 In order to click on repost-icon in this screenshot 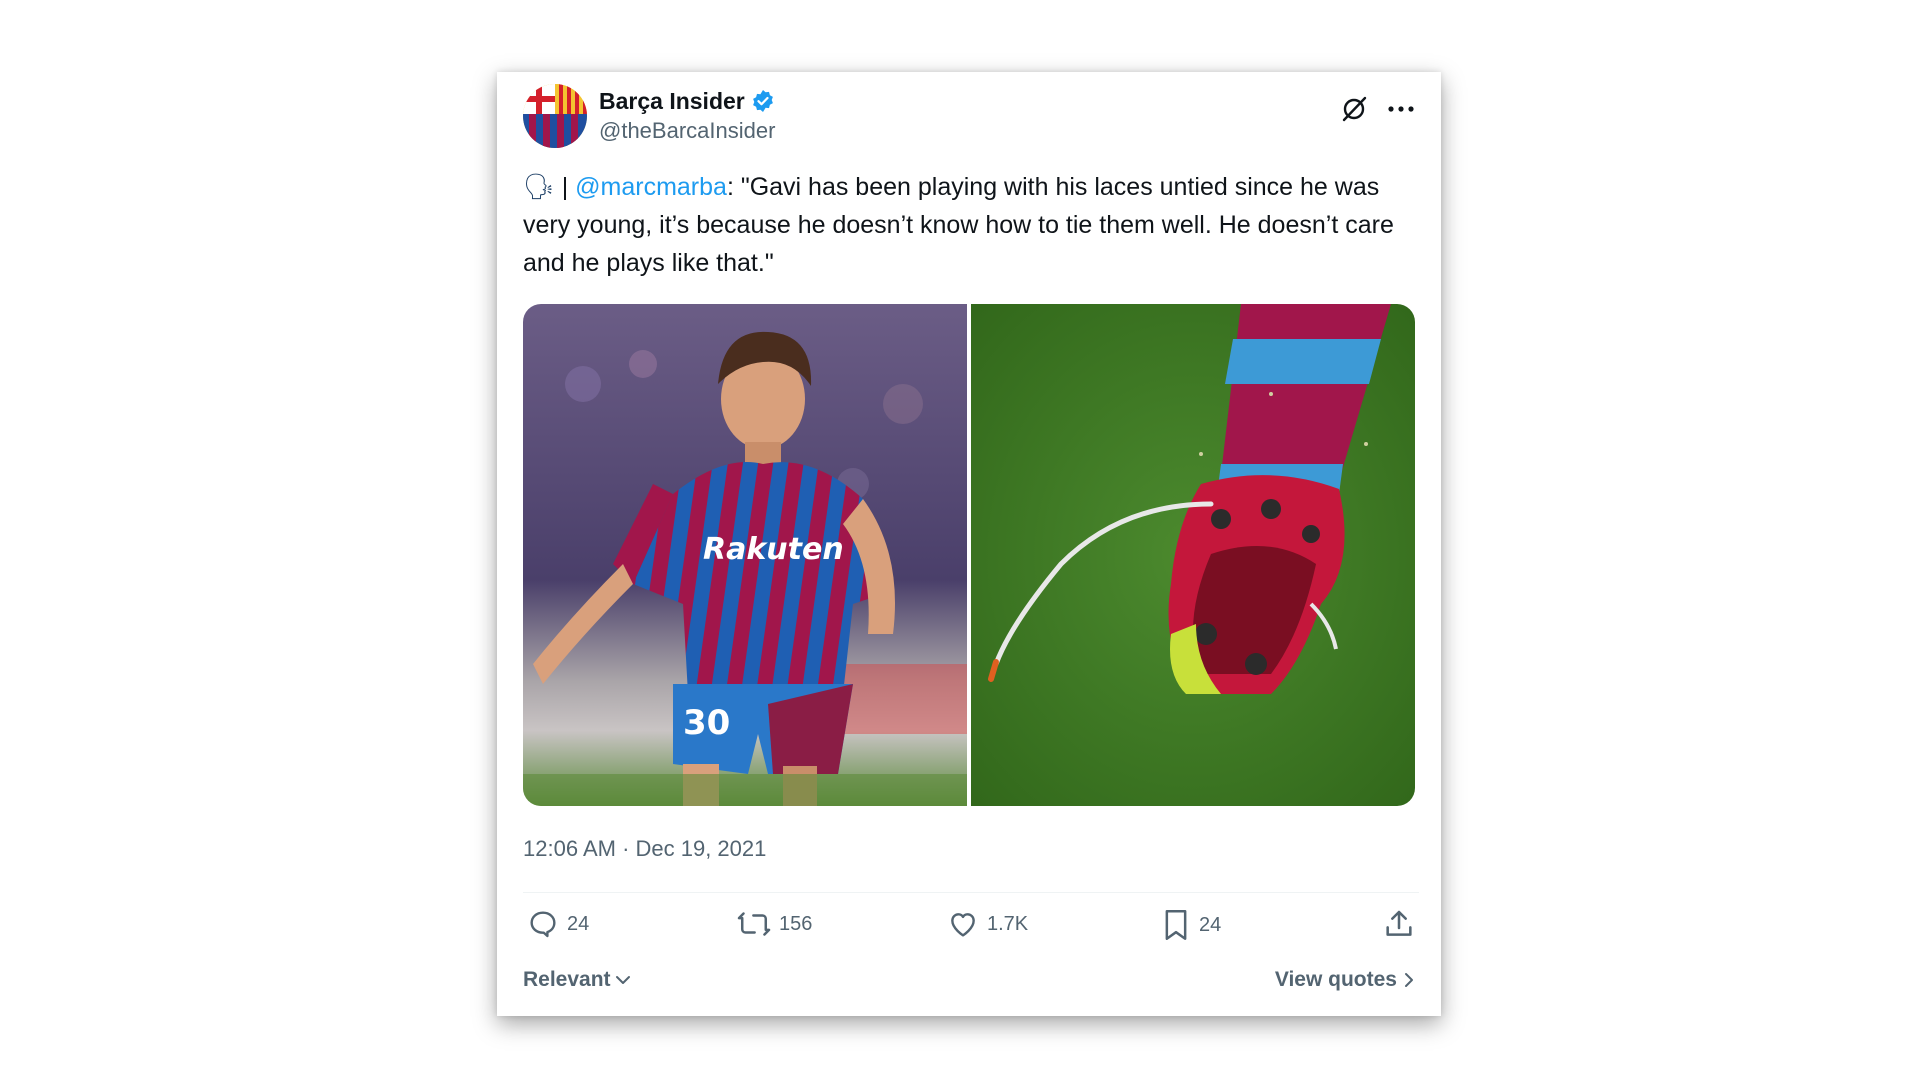, I will do `click(754, 924)`.